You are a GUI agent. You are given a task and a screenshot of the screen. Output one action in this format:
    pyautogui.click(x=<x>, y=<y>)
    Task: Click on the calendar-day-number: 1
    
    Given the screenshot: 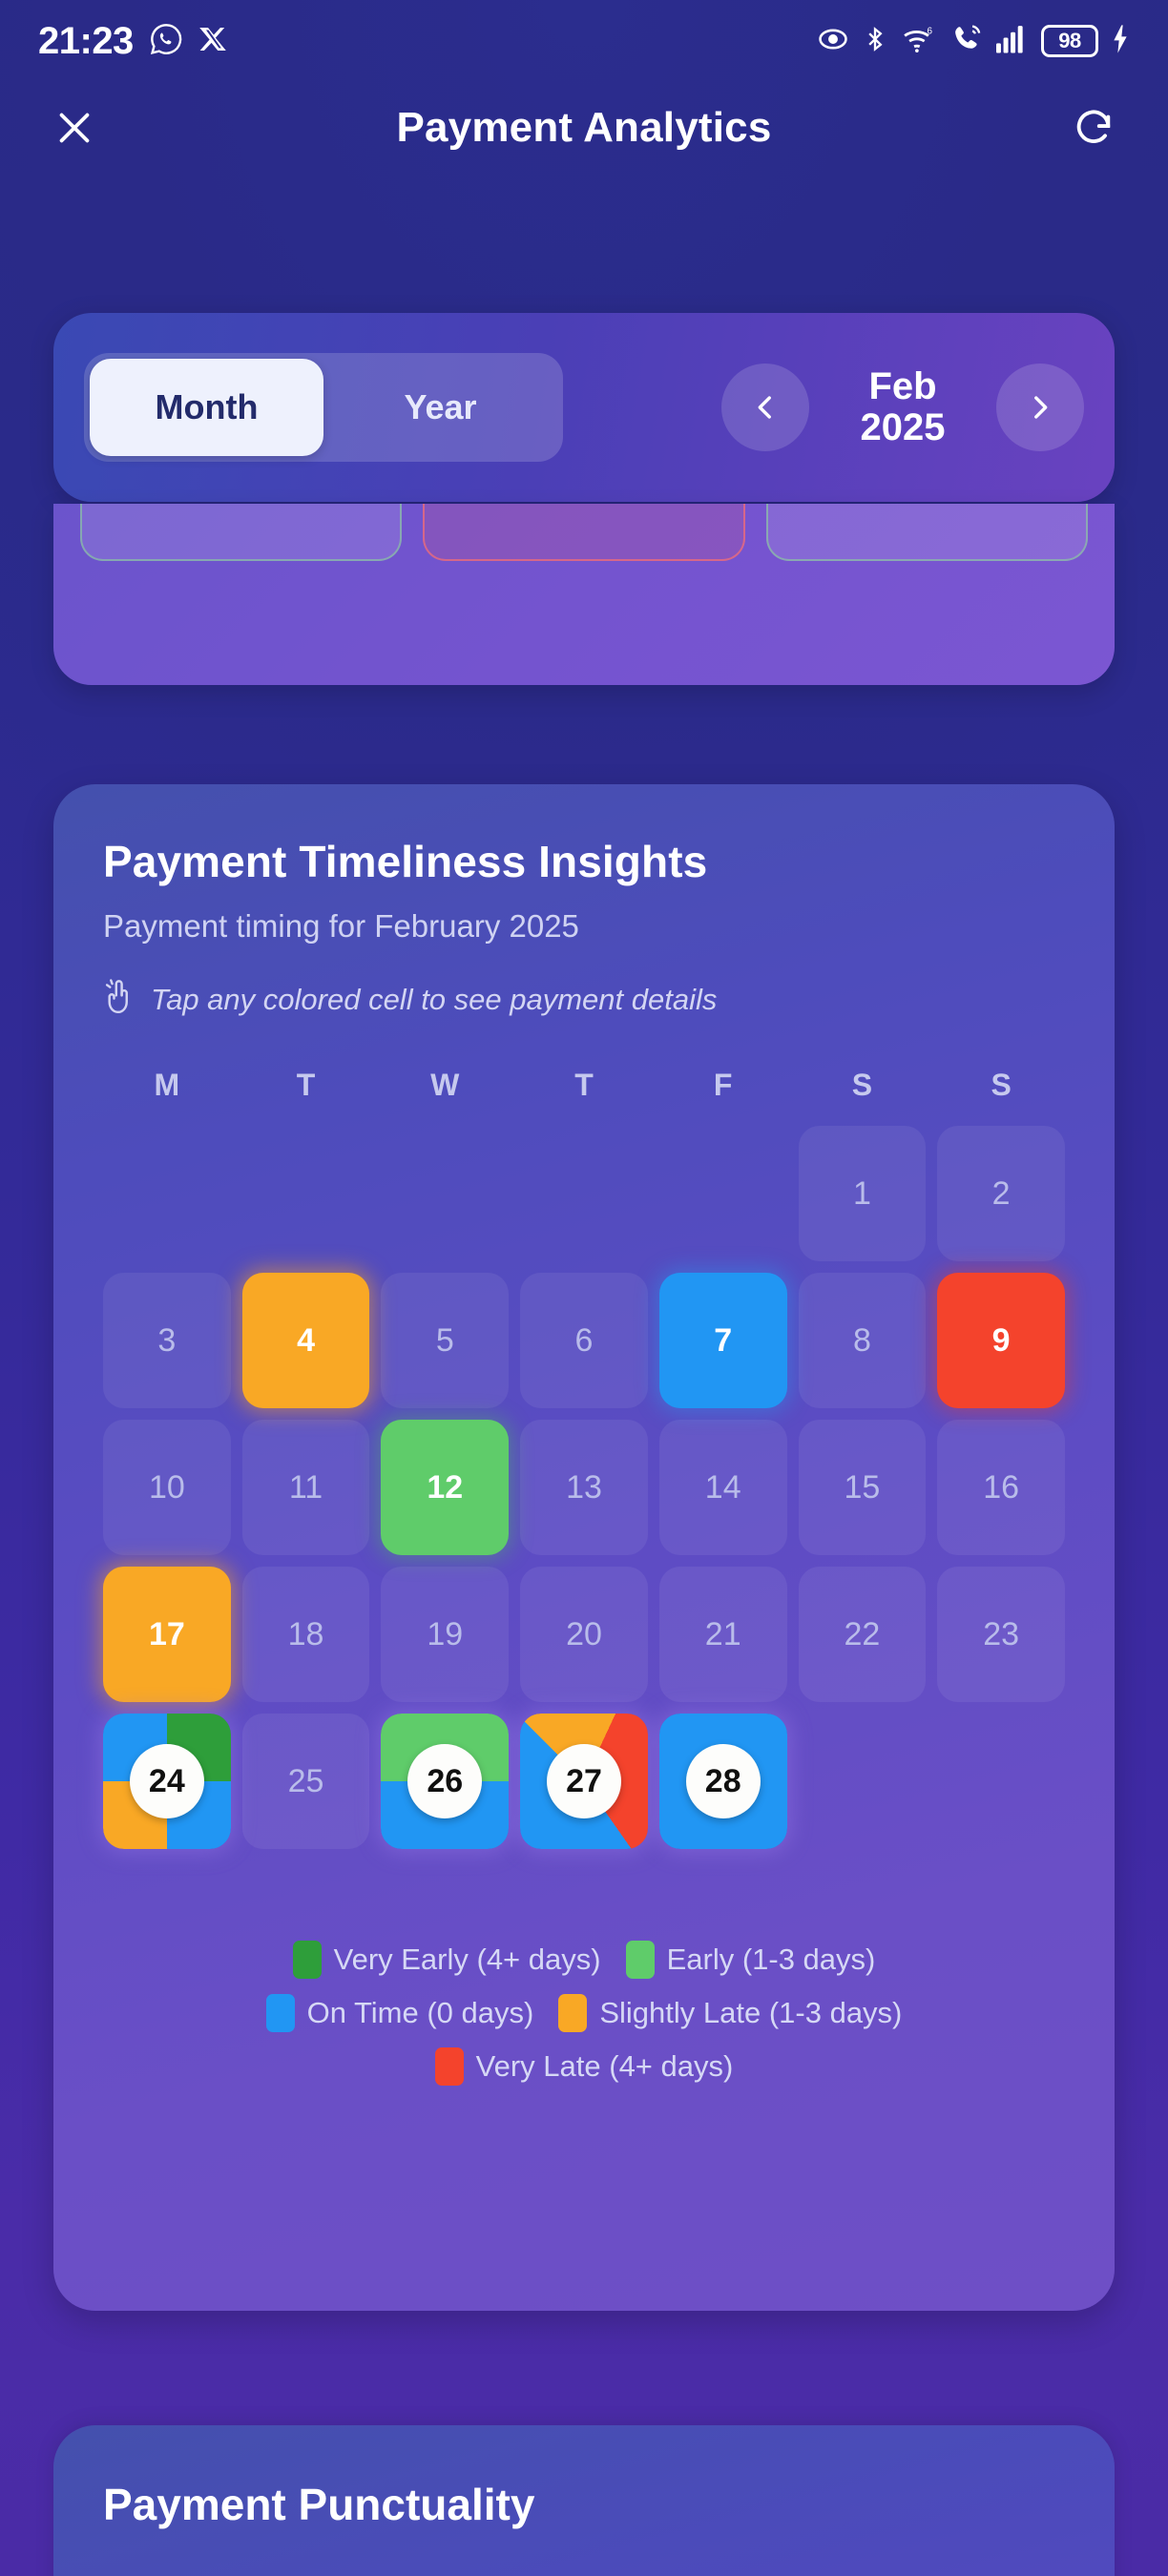 What is the action you would take?
    pyautogui.click(x=861, y=1193)
    